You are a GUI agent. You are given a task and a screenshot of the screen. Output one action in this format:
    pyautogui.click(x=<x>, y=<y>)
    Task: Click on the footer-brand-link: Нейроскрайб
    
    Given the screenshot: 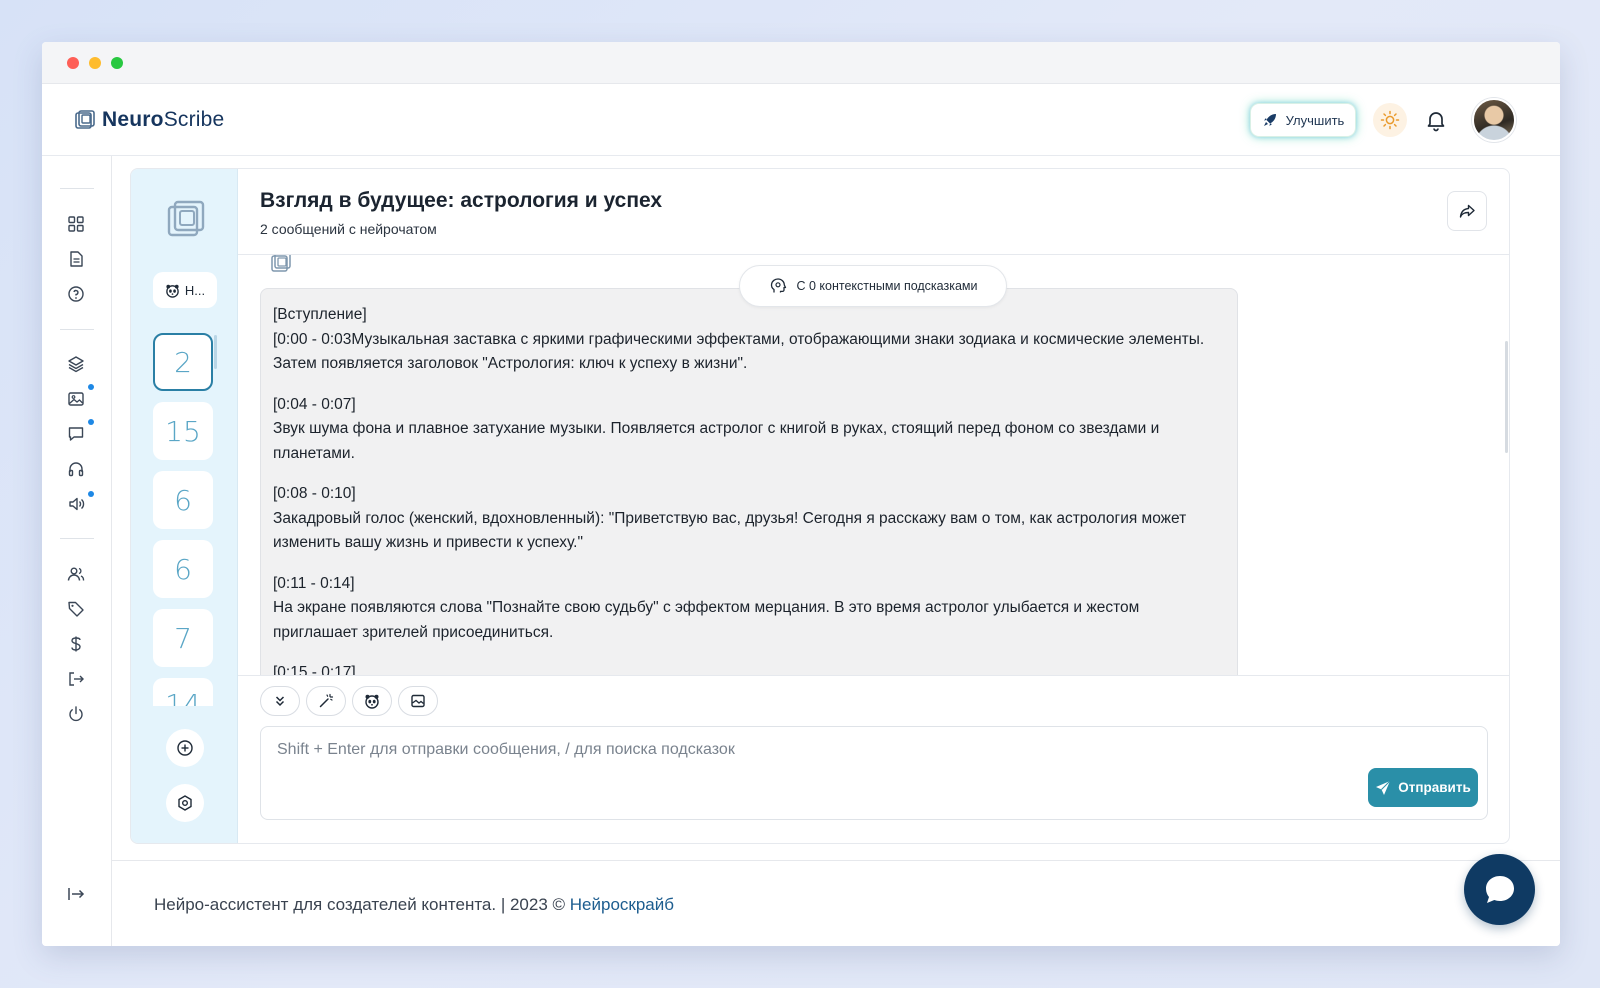 What is the action you would take?
    pyautogui.click(x=622, y=904)
    